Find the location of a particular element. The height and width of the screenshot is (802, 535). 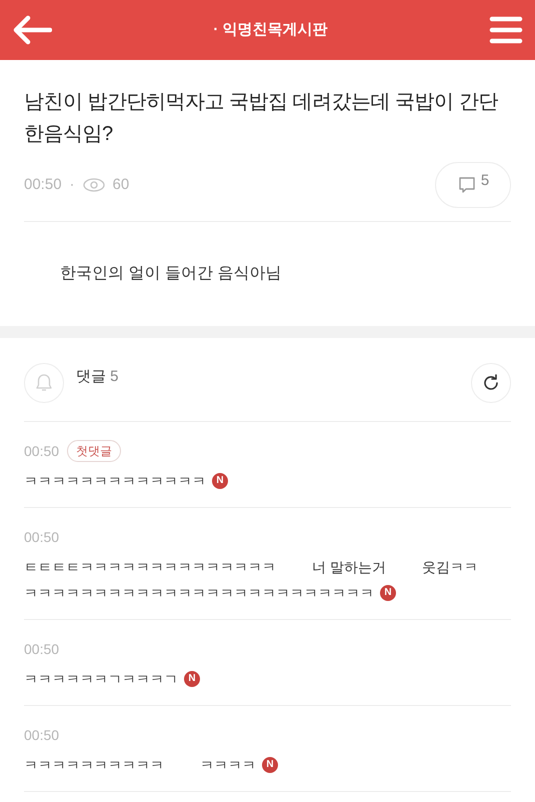

refresh-button is located at coordinates (491, 383).